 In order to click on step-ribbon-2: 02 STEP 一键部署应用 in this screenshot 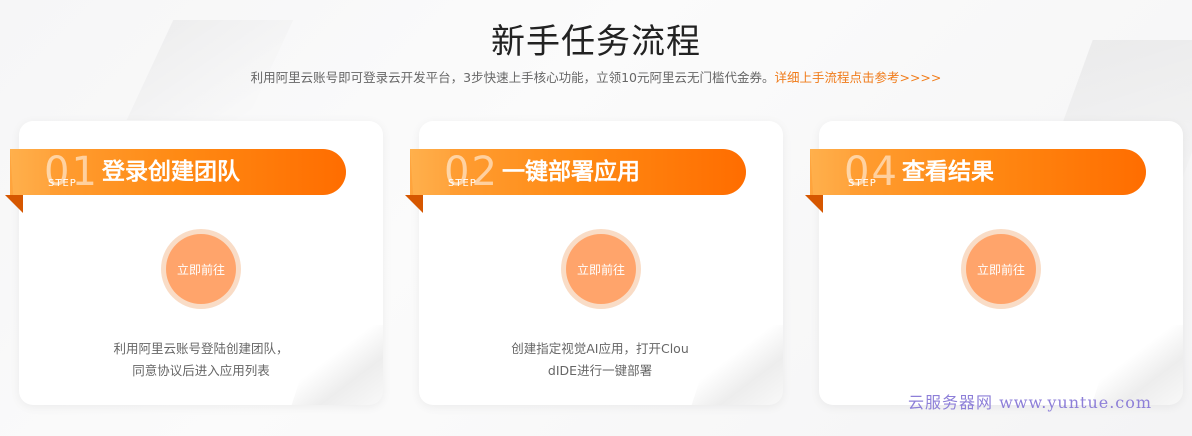, I will do `click(578, 172)`.